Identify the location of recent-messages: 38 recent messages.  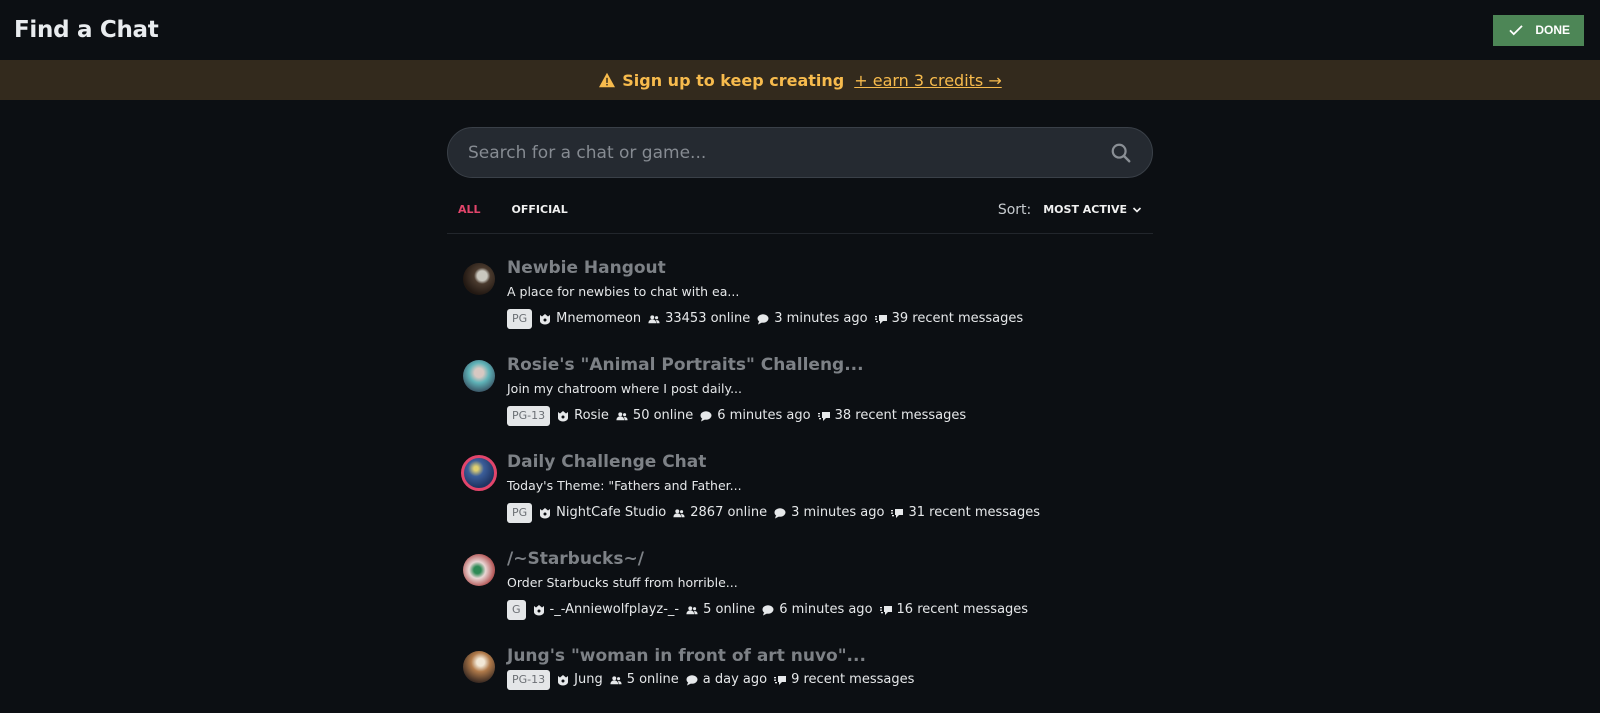
(900, 415).